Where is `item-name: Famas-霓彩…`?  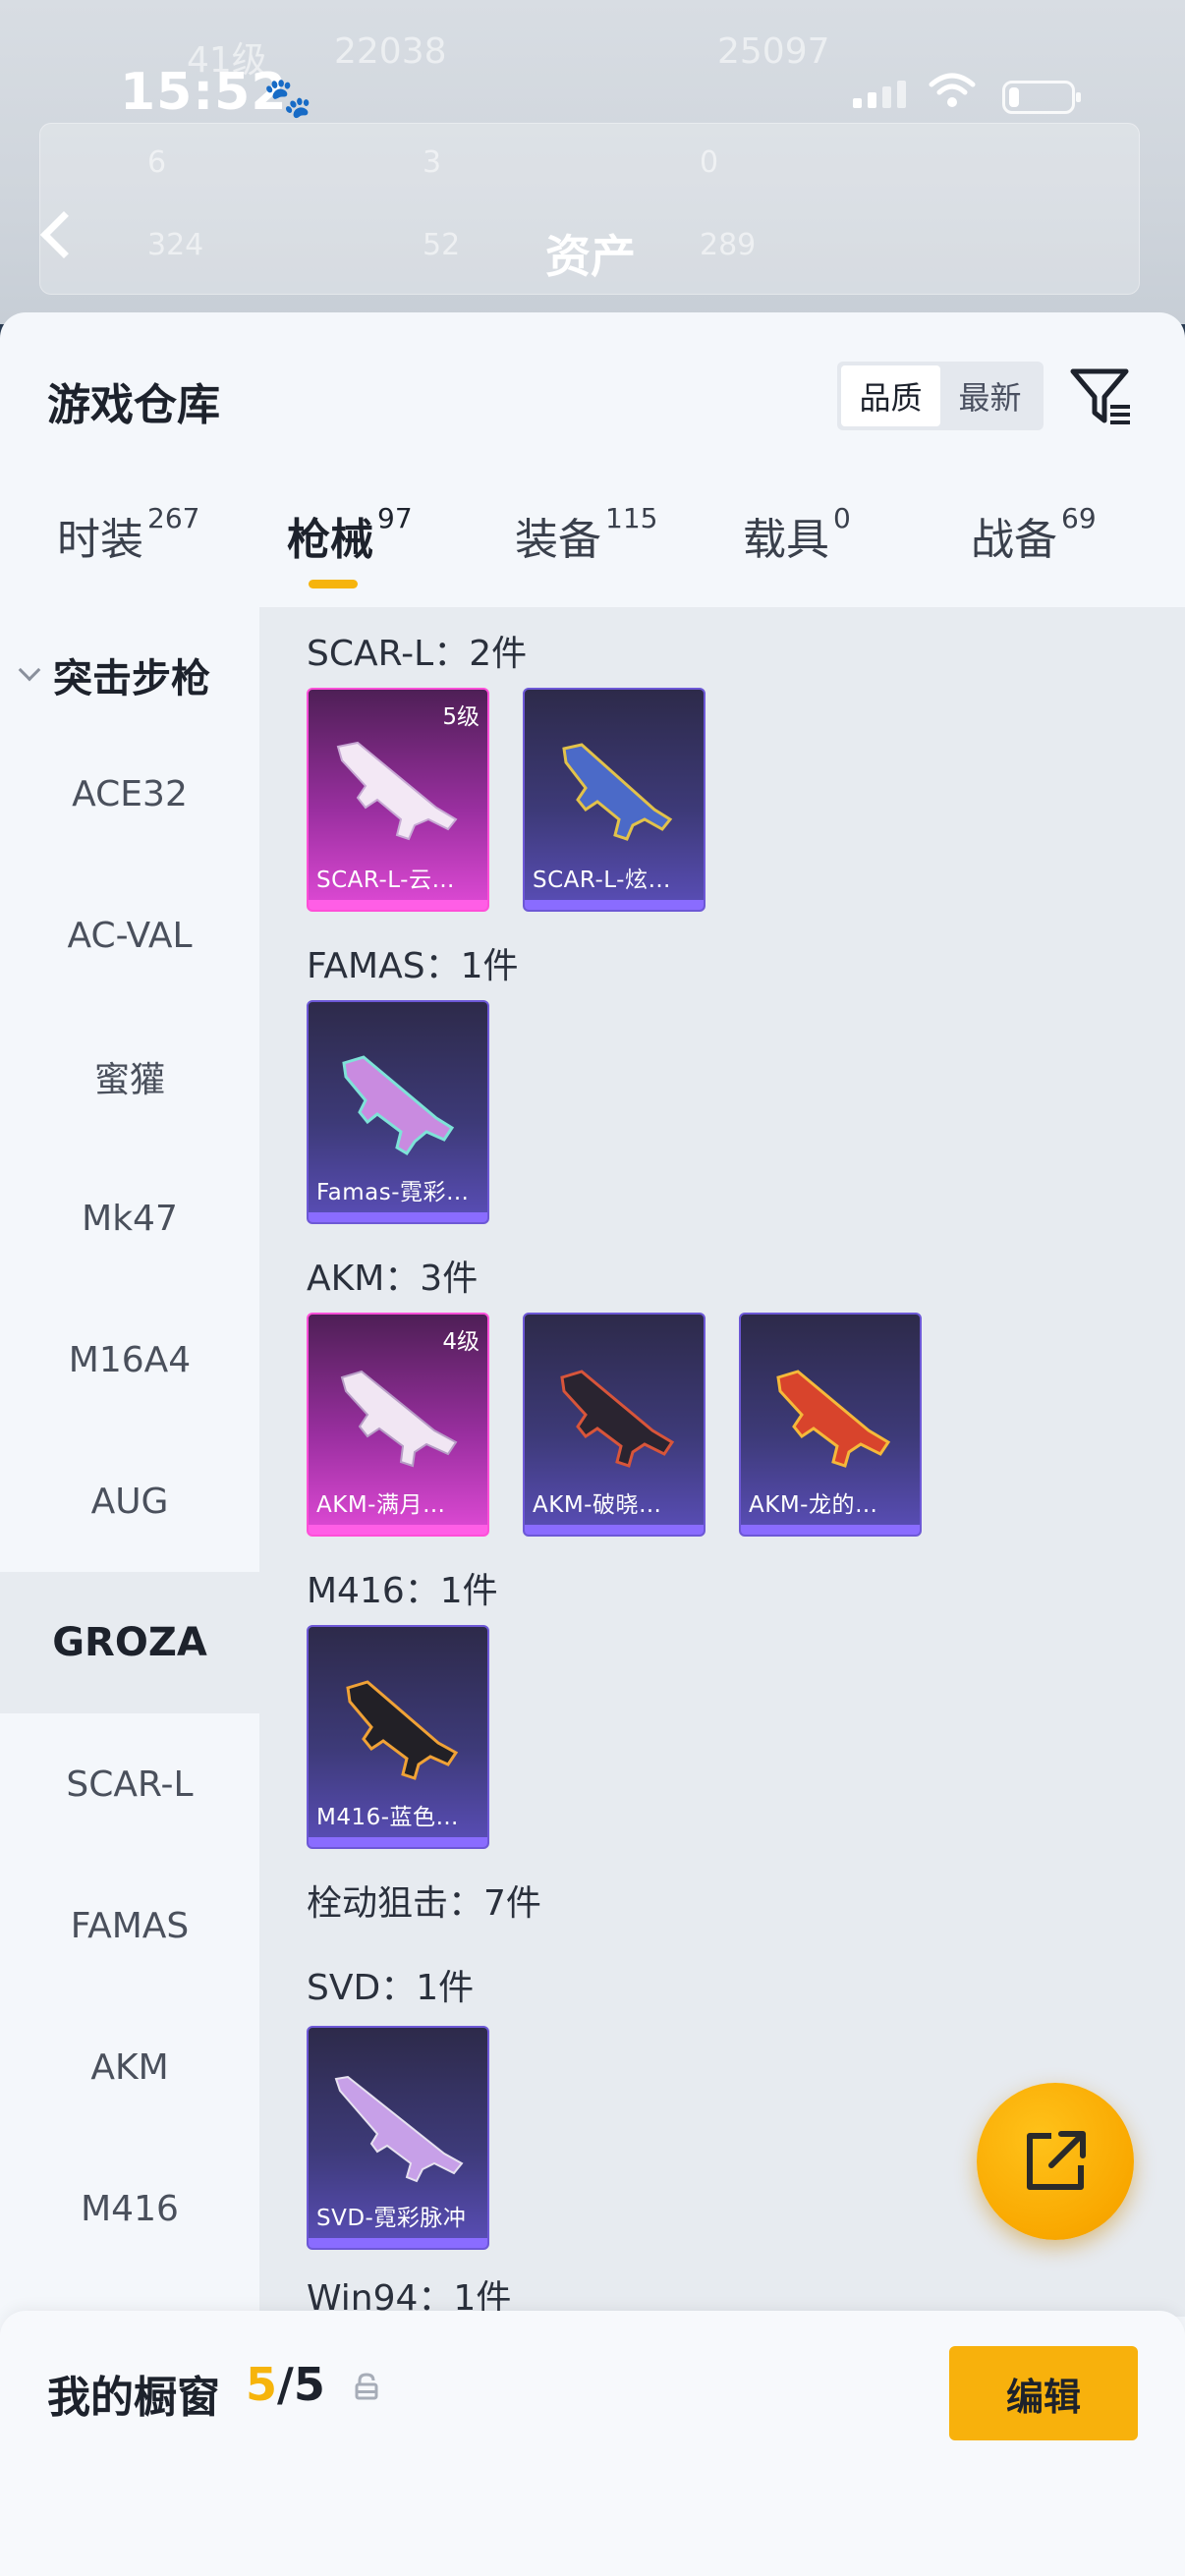
item-name: Famas-霓彩… is located at coordinates (393, 1192).